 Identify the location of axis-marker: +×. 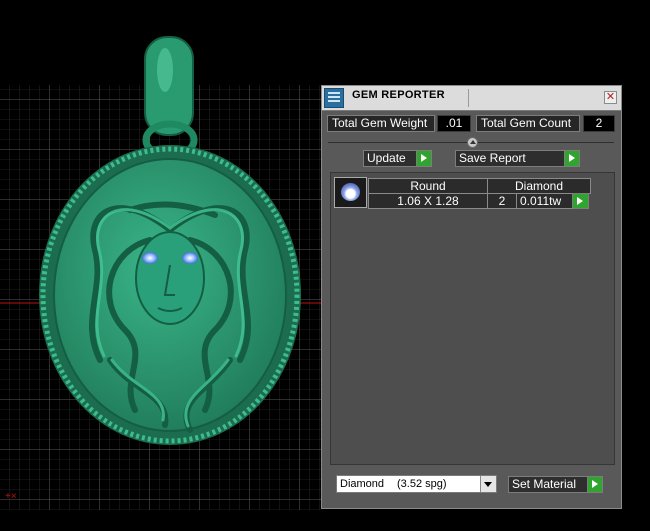
(11, 496).